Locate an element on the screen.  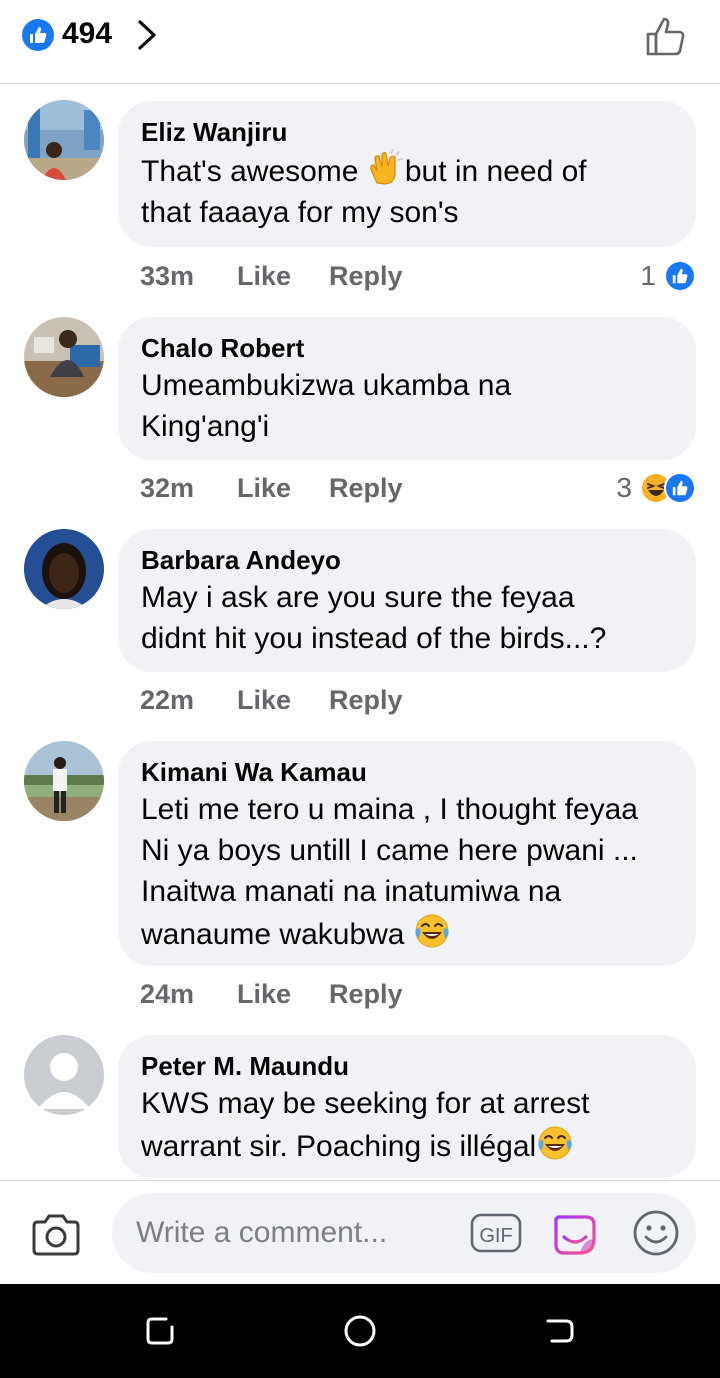
comment-author: Eliz Wanjiru is located at coordinates (406, 132).